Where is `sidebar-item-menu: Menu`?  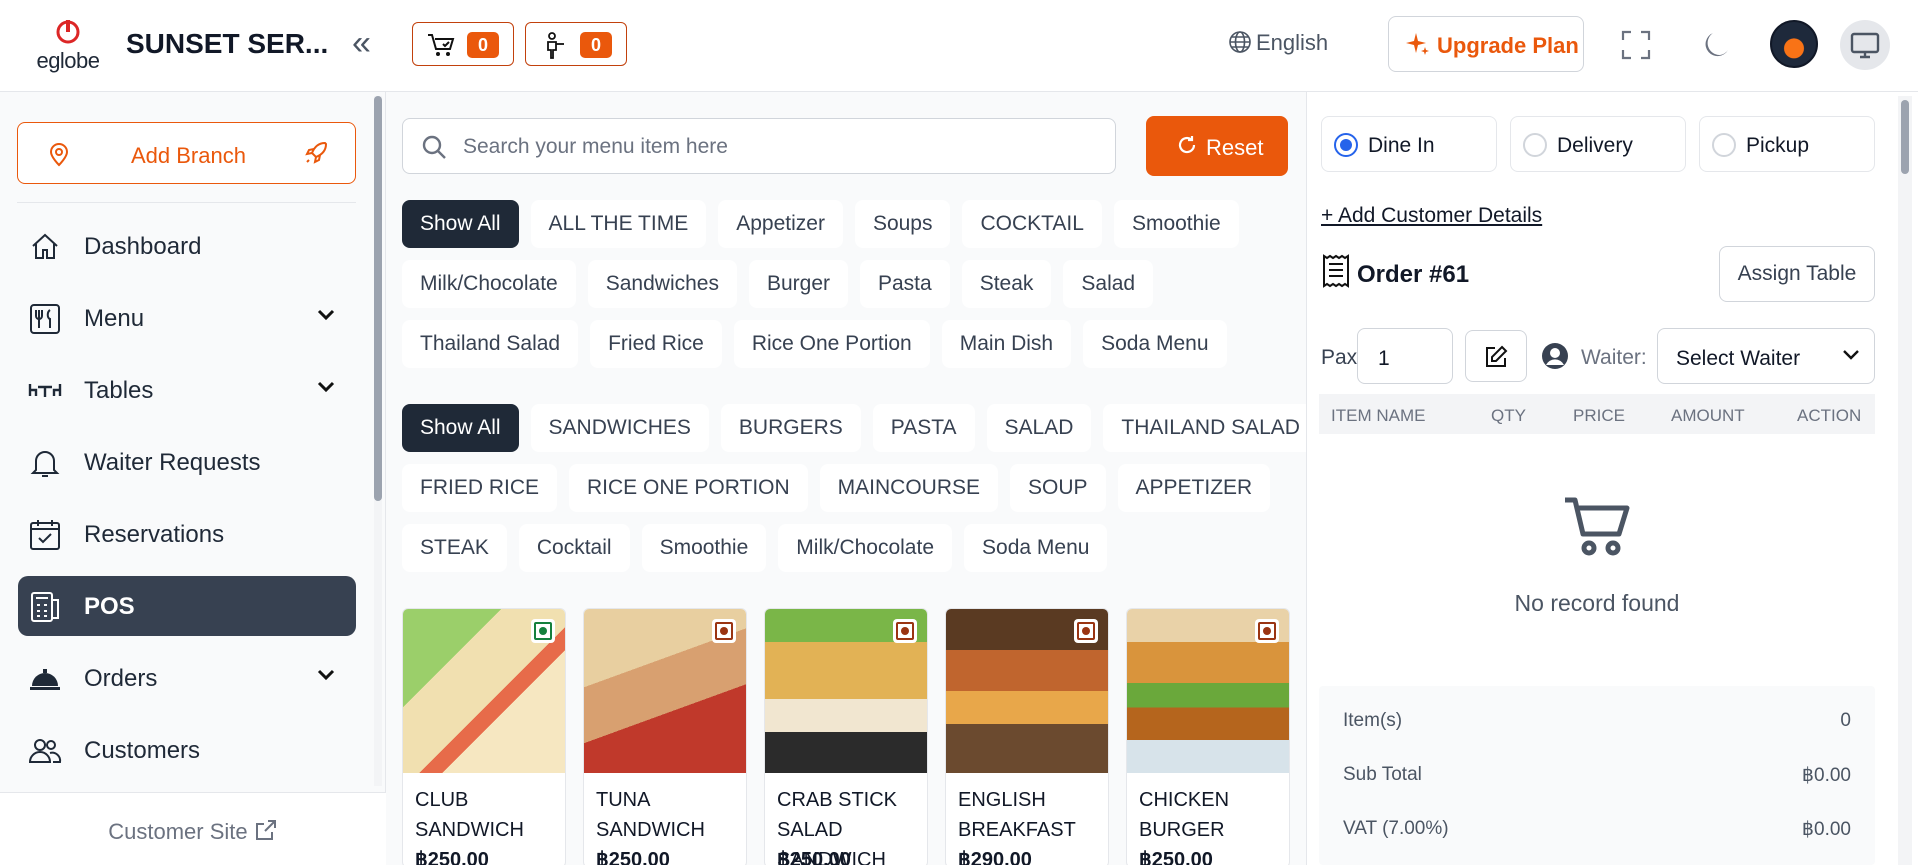 sidebar-item-menu: Menu is located at coordinates (187, 318).